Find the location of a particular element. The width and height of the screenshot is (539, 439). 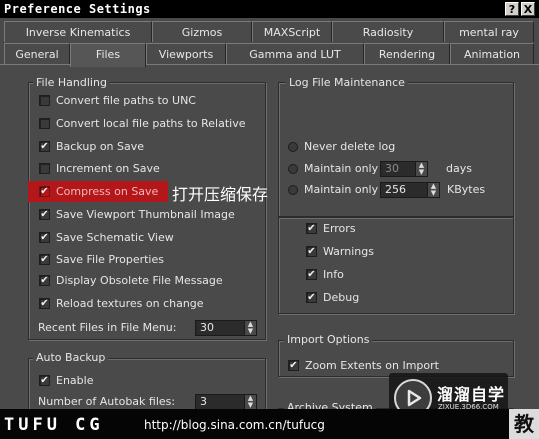

recent-files-label: Recent Files in File Menu: is located at coordinates (107, 327).